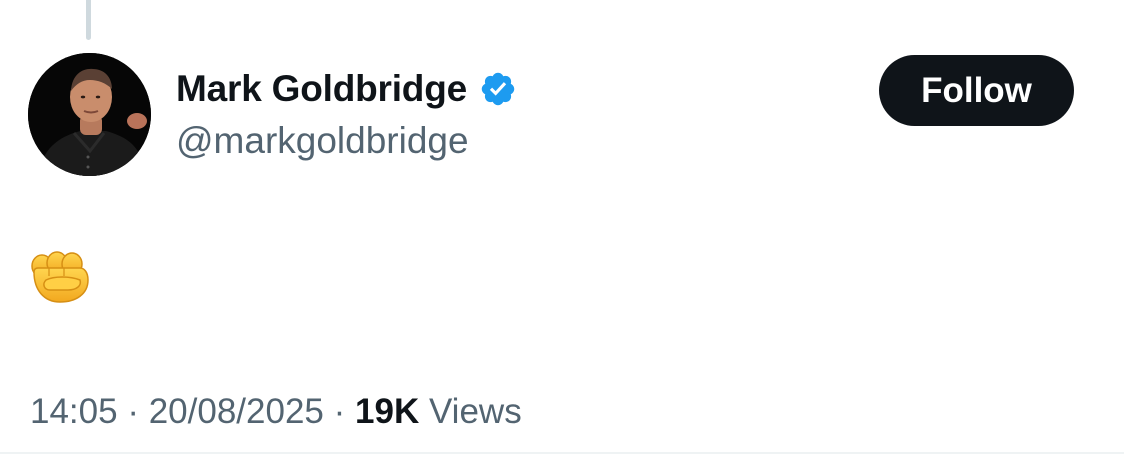  I want to click on tweet-text: 👊, so click(61, 277).